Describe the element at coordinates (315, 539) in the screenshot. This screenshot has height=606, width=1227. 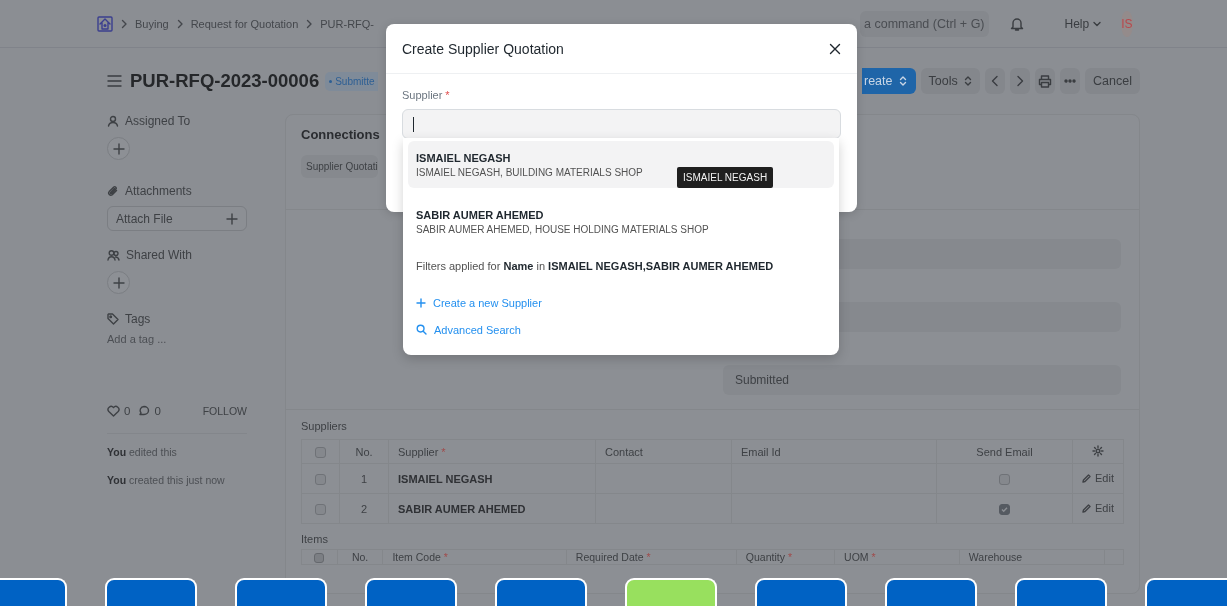
I see `section-heading: Items` at that location.